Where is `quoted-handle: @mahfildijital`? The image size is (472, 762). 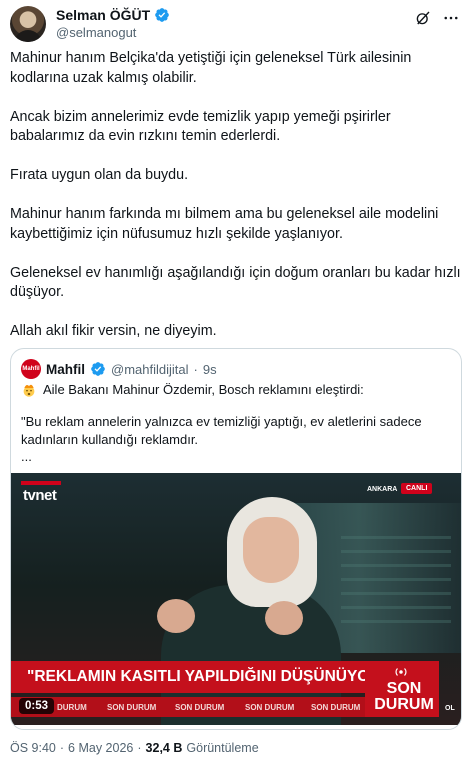
quoted-handle: @mahfildijital is located at coordinates (150, 369).